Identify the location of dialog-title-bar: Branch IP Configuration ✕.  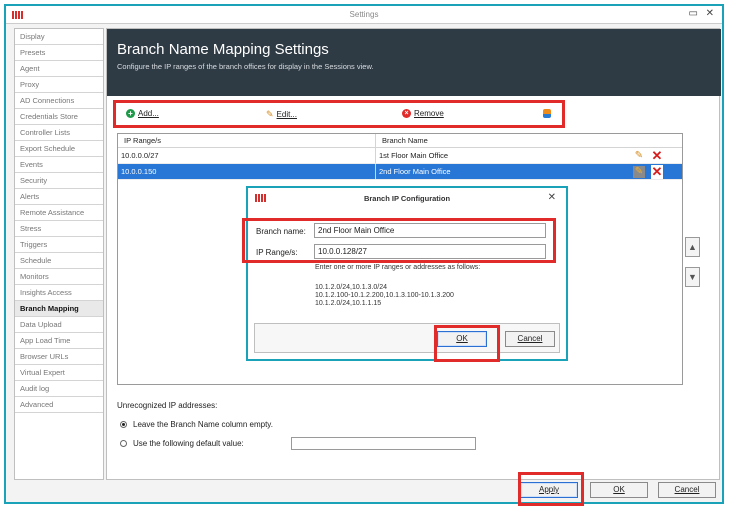
(407, 198).